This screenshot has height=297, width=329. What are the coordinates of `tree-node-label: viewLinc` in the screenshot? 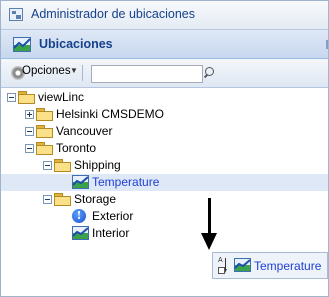 It's located at (61, 97).